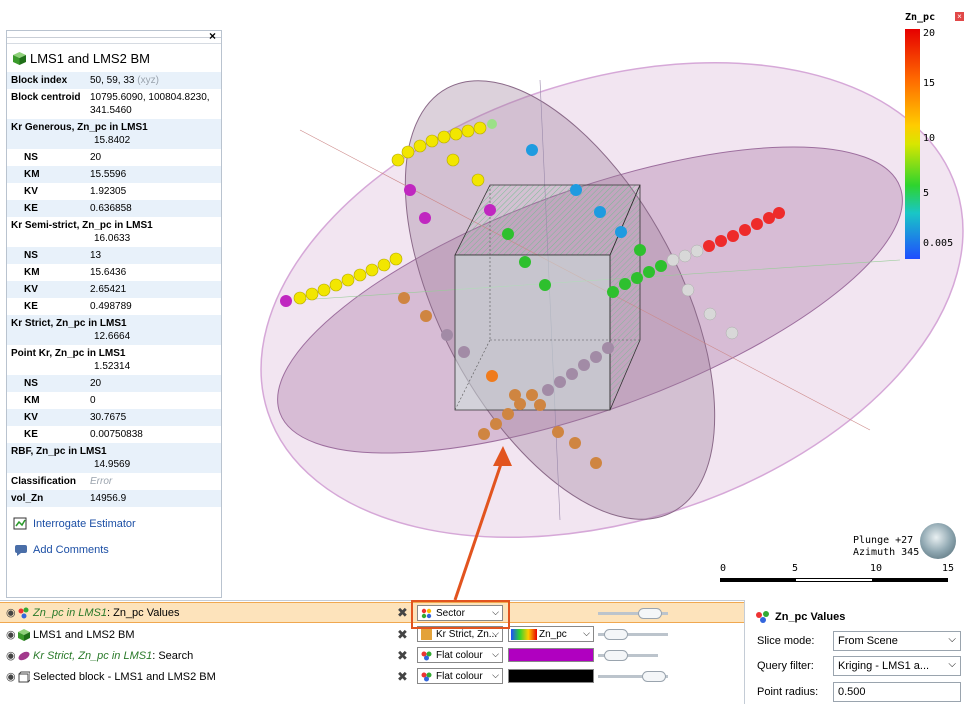 The image size is (966, 704). I want to click on kv-row: KM 15.6436, so click(75, 272).